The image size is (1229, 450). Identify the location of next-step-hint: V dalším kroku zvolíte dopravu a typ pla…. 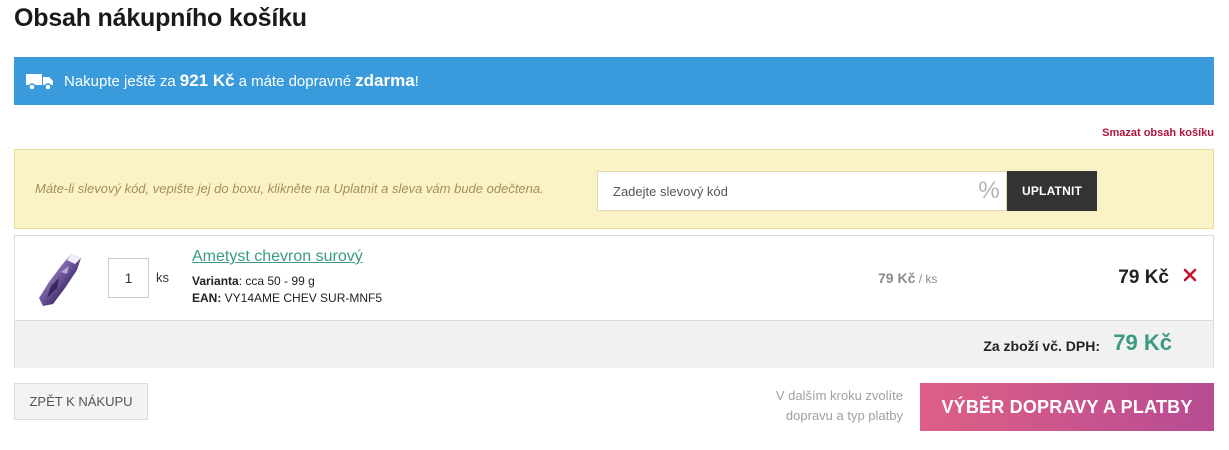
(823, 406).